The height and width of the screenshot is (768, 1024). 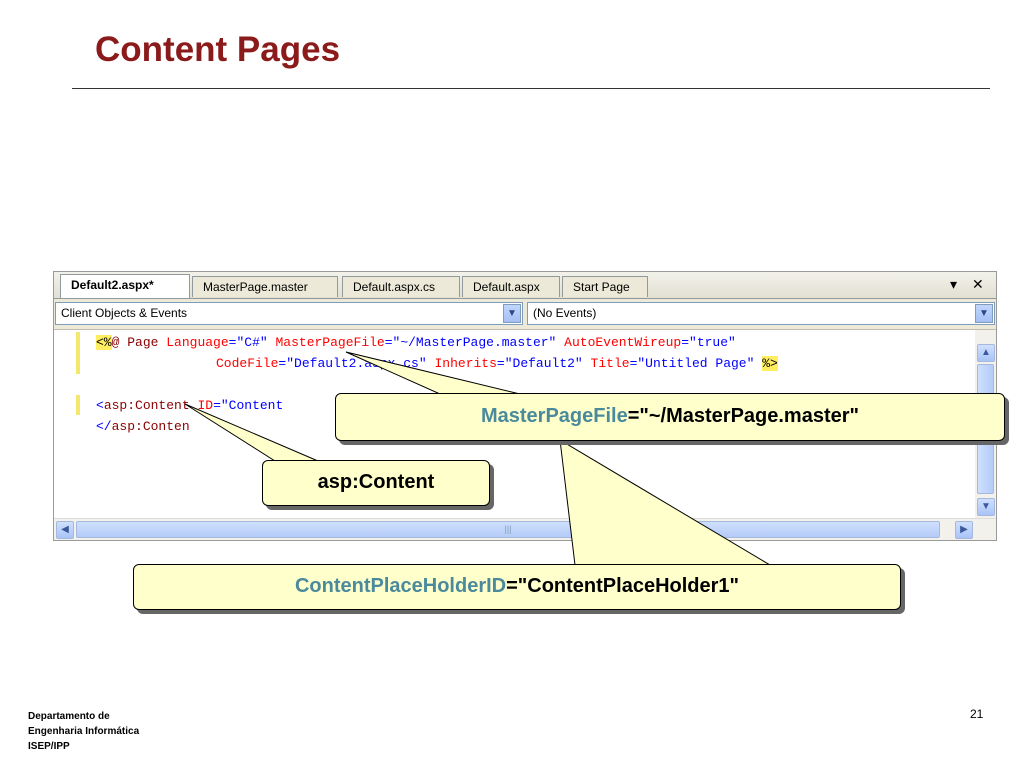 What do you see at coordinates (554, 416) in the screenshot?
I see `callout-highlight: MasterPageFile` at bounding box center [554, 416].